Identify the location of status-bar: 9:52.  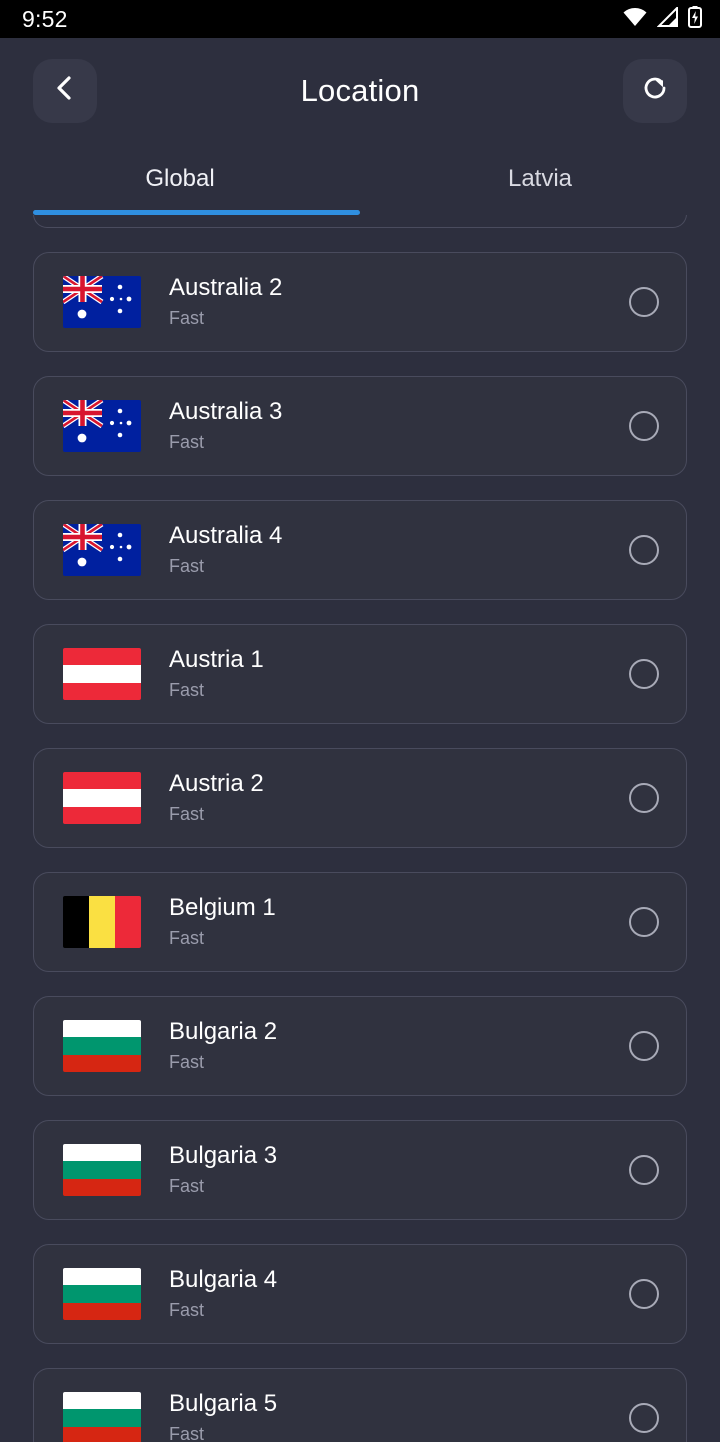
(360, 19).